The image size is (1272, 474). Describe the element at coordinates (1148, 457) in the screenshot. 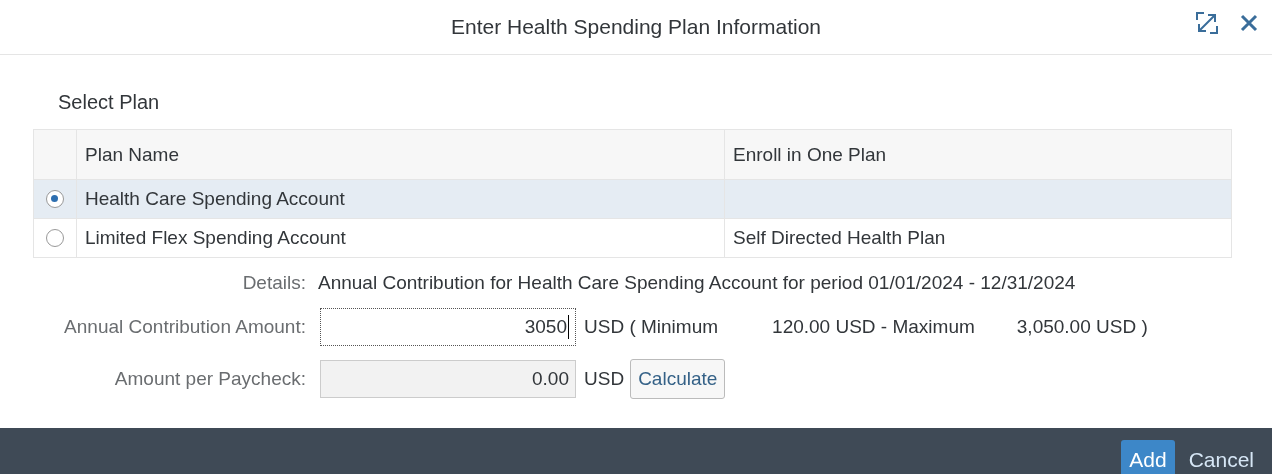

I see `add-button: Add` at that location.